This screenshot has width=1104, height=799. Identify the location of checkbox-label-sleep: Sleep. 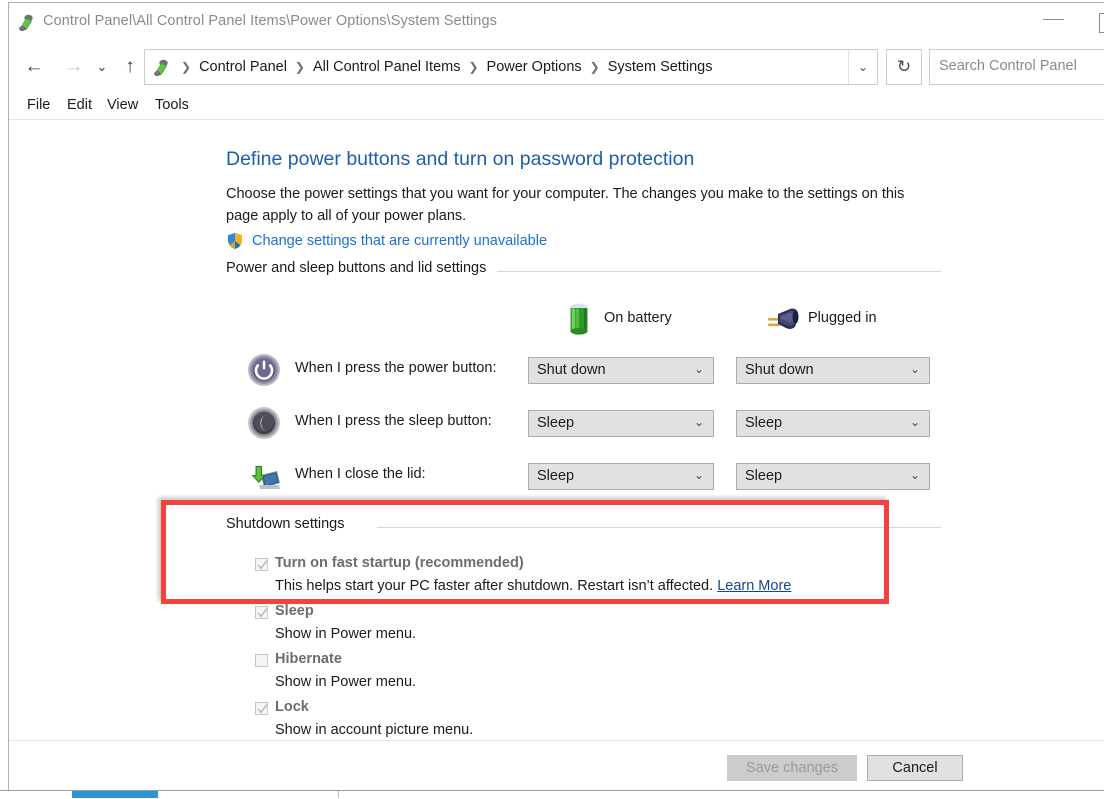
(294, 611).